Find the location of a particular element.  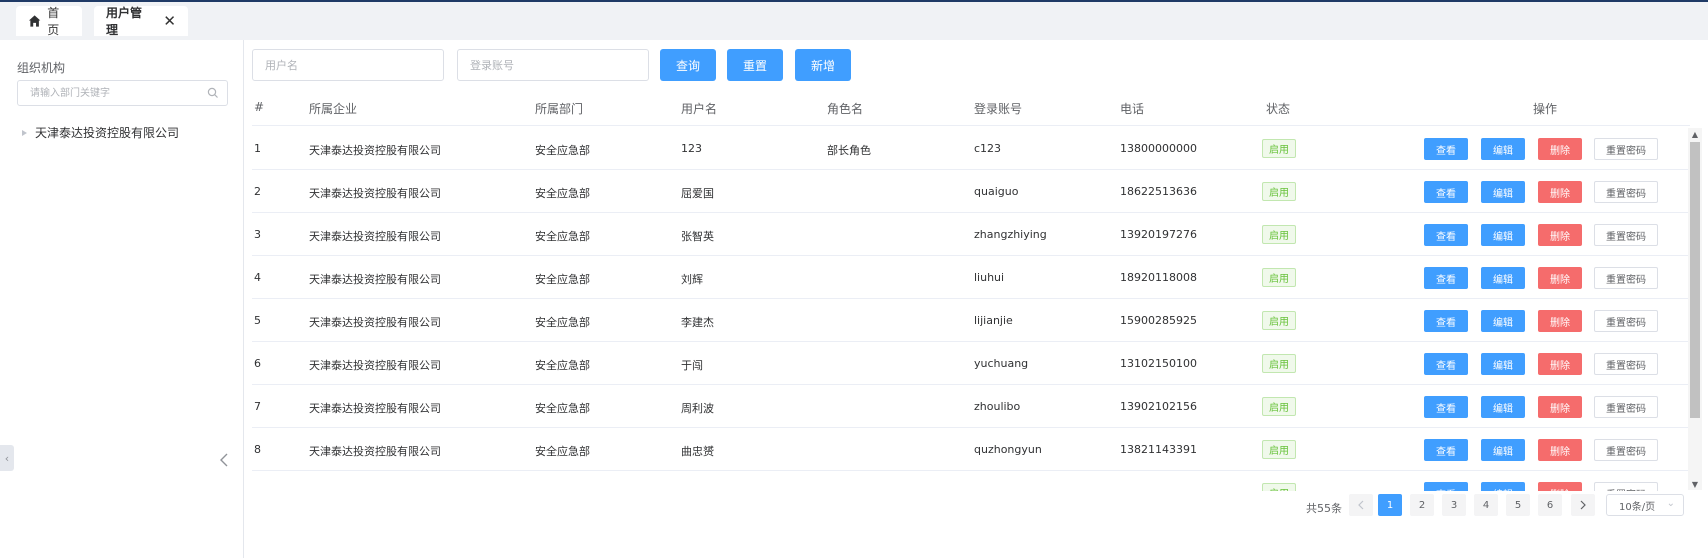

cell-index: 2 is located at coordinates (257, 191).